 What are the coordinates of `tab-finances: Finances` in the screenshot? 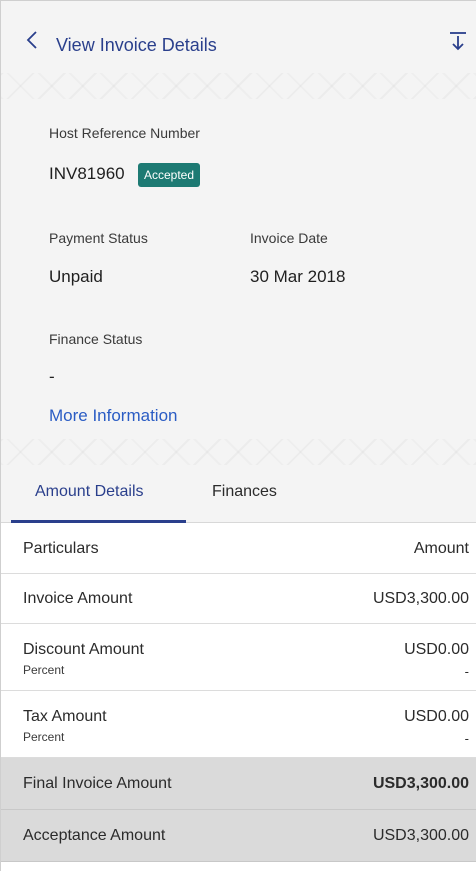 It's located at (244, 492).